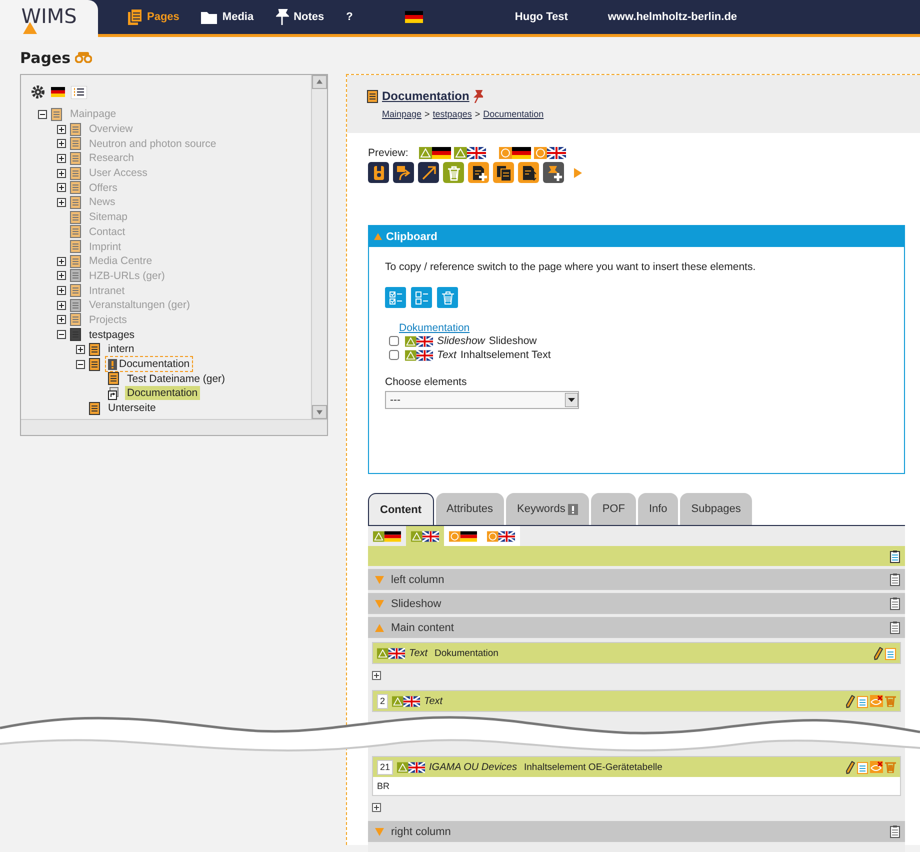 Image resolution: width=920 pixels, height=852 pixels. What do you see at coordinates (112, 335) in the screenshot?
I see `tree-item: testpages` at bounding box center [112, 335].